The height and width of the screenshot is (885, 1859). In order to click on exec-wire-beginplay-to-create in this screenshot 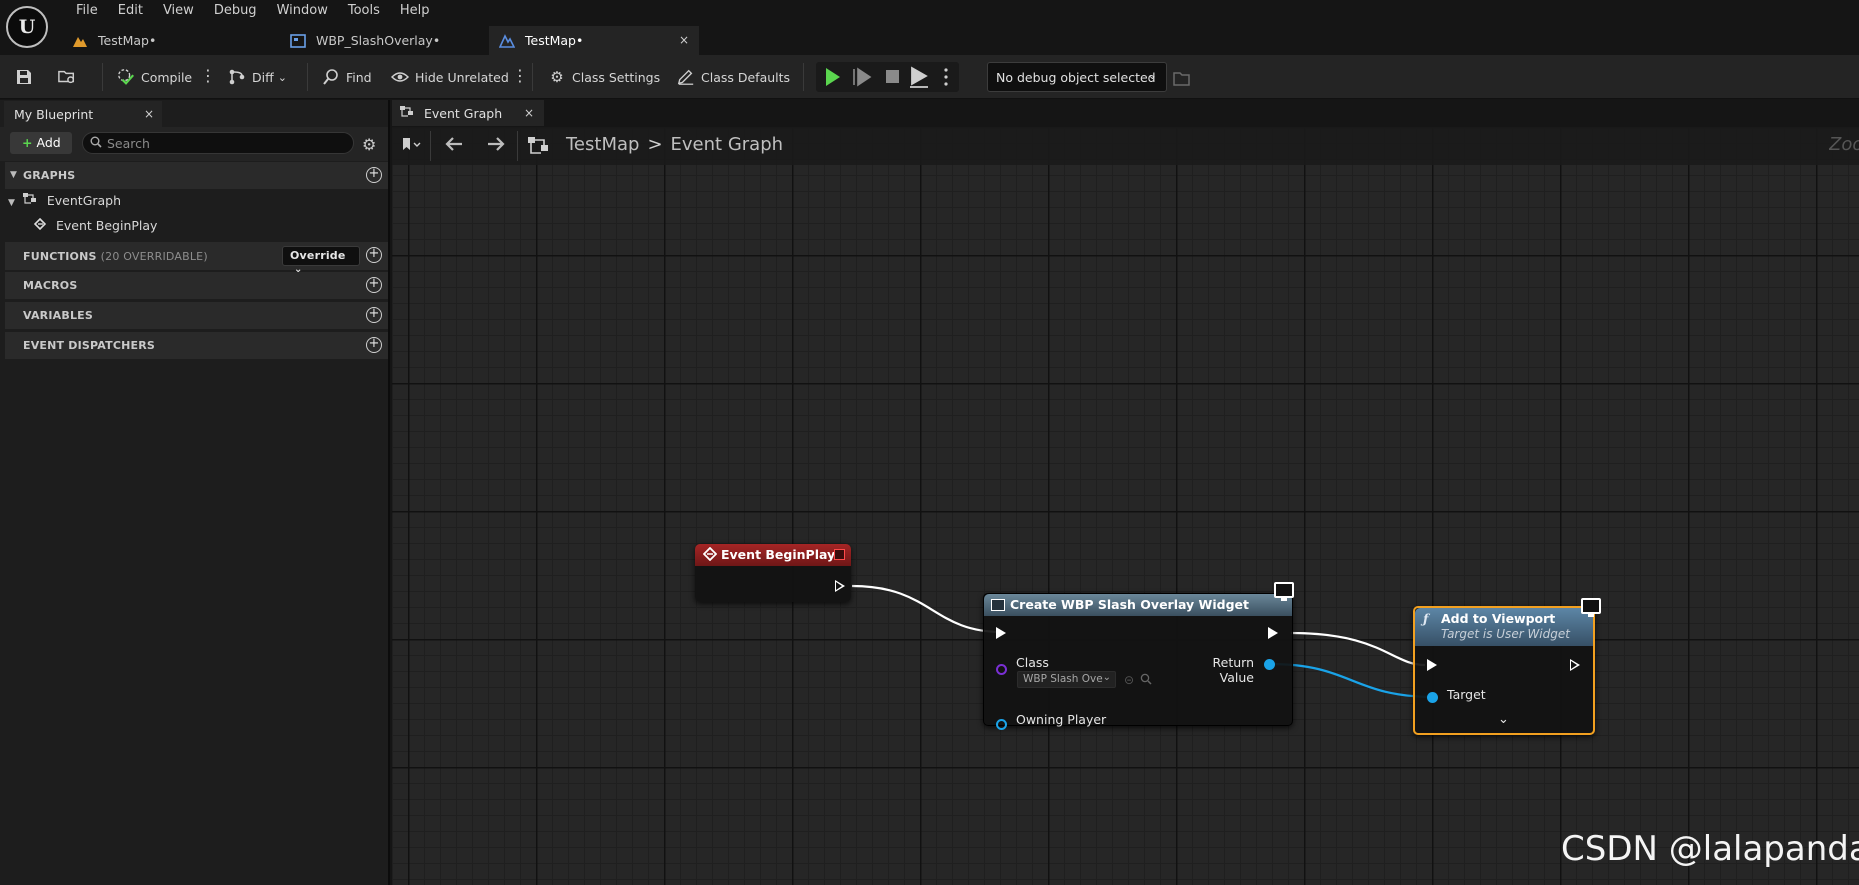, I will do `click(927, 609)`.